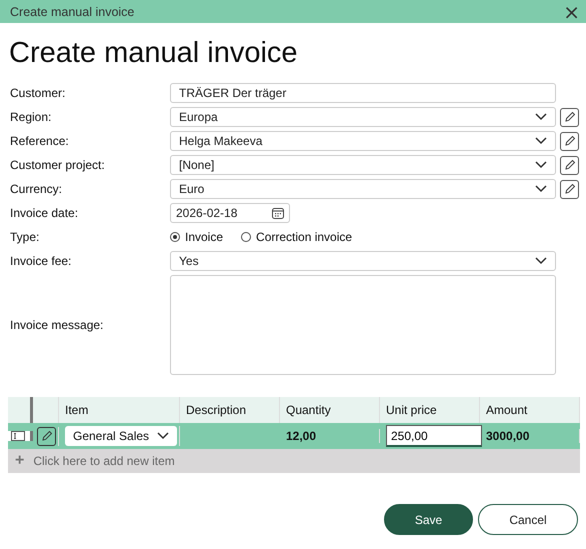 This screenshot has width=586, height=549. I want to click on cancel-button: Cancel, so click(528, 519).